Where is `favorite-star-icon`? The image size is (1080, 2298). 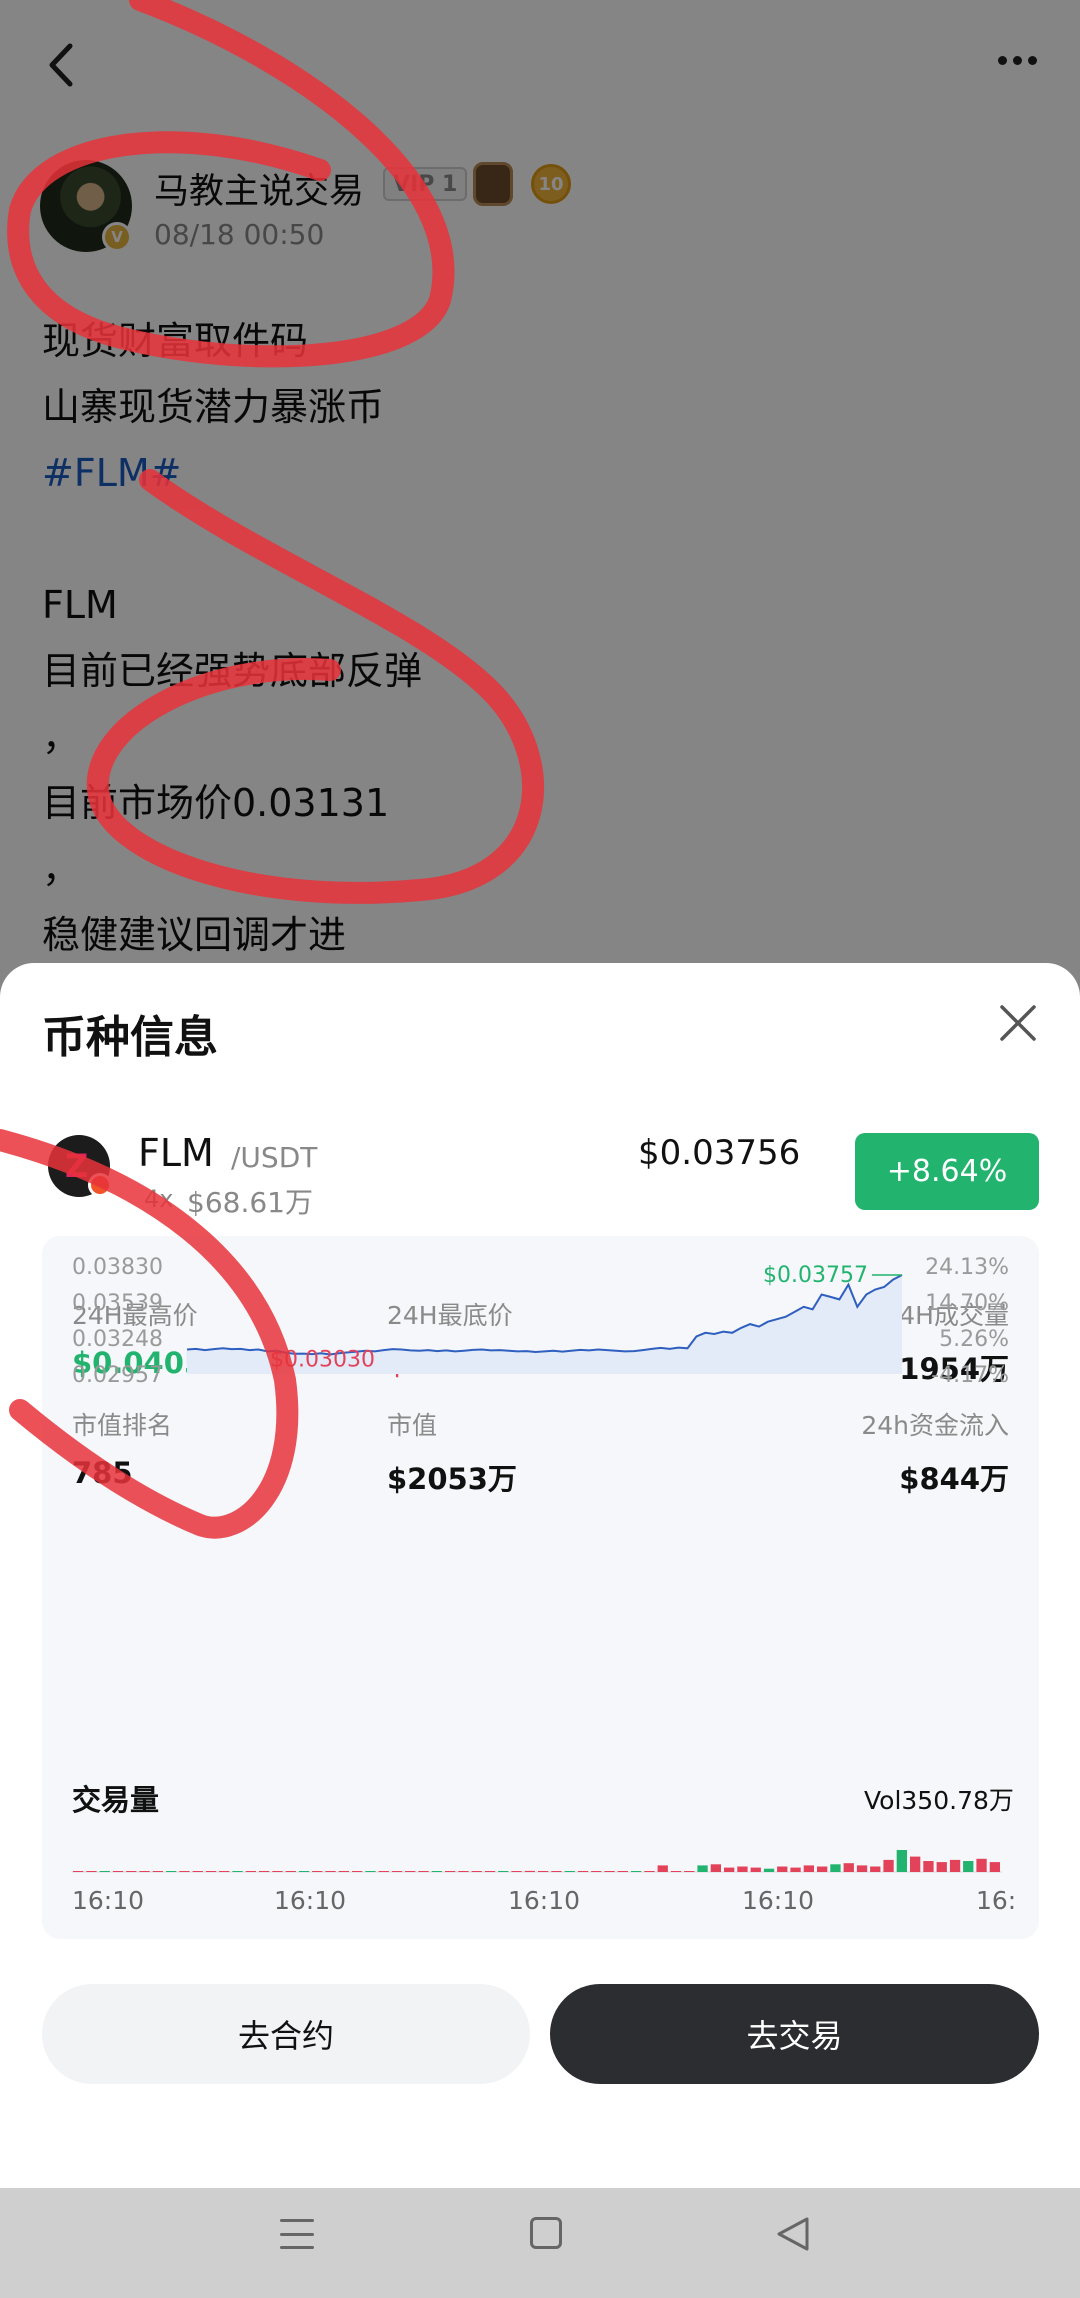 favorite-star-icon is located at coordinates (100, 1185).